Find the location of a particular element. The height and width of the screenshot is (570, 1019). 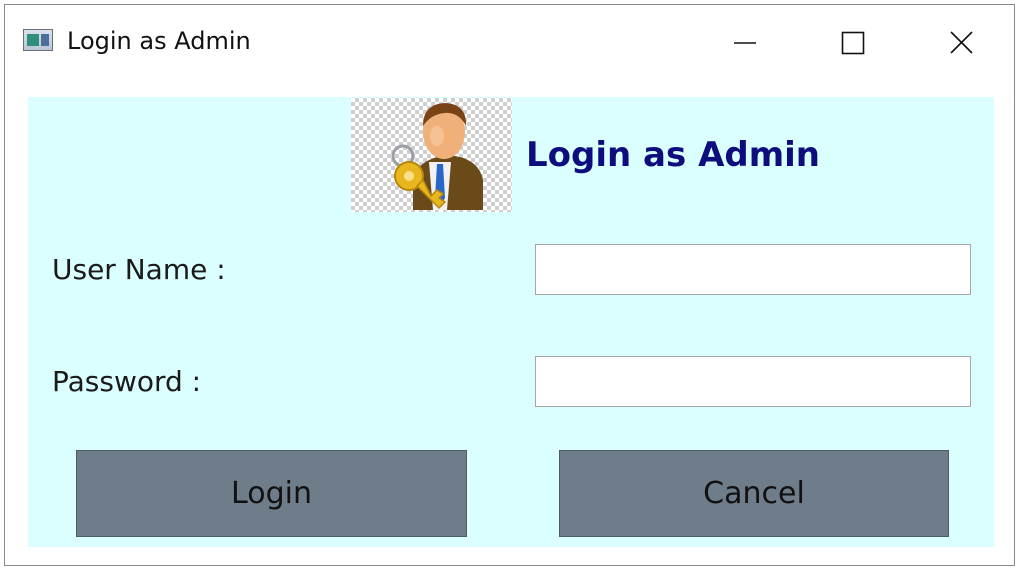

minimize-button is located at coordinates (745, 43).